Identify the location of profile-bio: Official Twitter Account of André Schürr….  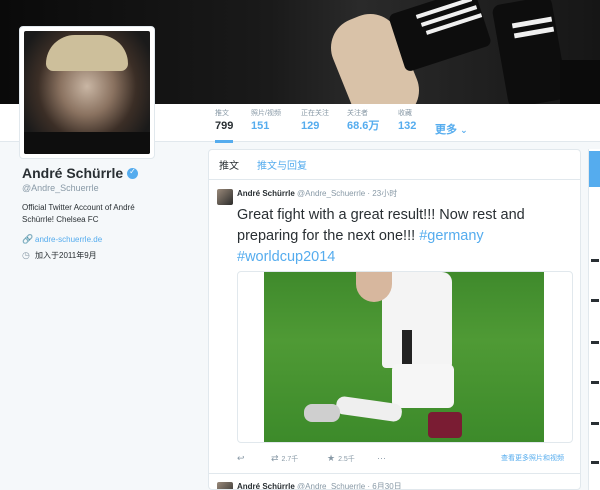
(78, 213).